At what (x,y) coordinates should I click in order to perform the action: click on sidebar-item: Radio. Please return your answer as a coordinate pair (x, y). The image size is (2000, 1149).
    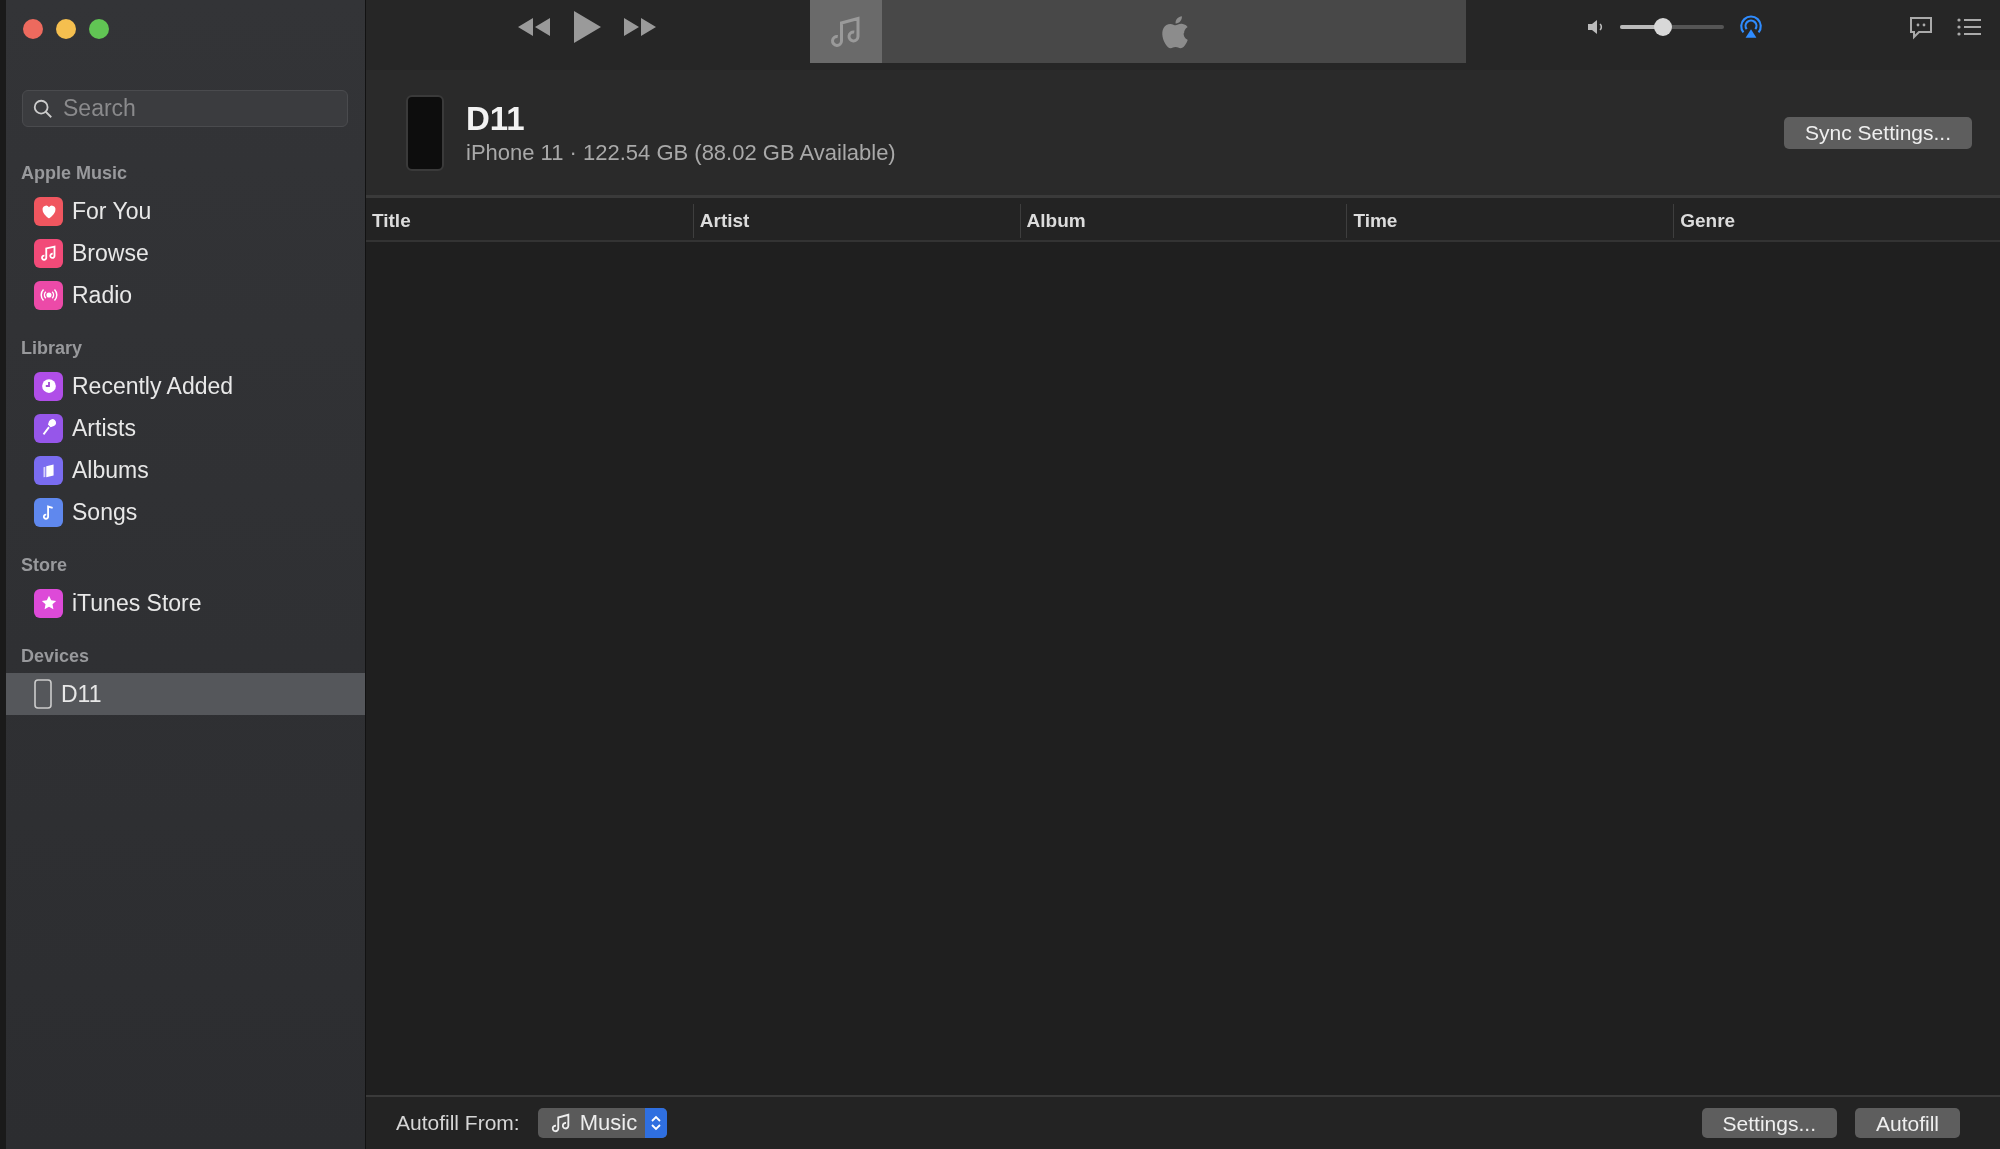
    Looking at the image, I should click on (185, 295).